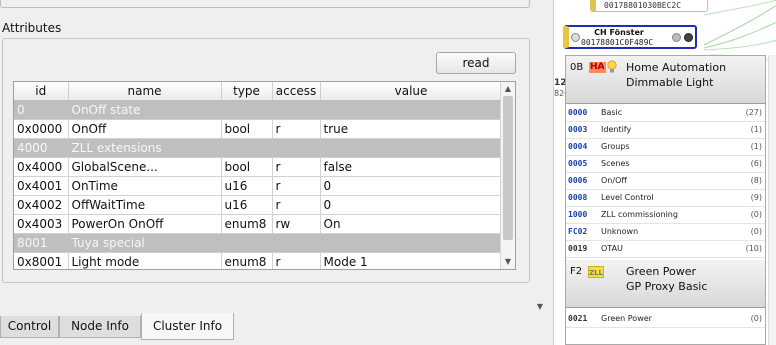 This screenshot has width=776, height=345. I want to click on cluster-name: Green Power, so click(626, 318).